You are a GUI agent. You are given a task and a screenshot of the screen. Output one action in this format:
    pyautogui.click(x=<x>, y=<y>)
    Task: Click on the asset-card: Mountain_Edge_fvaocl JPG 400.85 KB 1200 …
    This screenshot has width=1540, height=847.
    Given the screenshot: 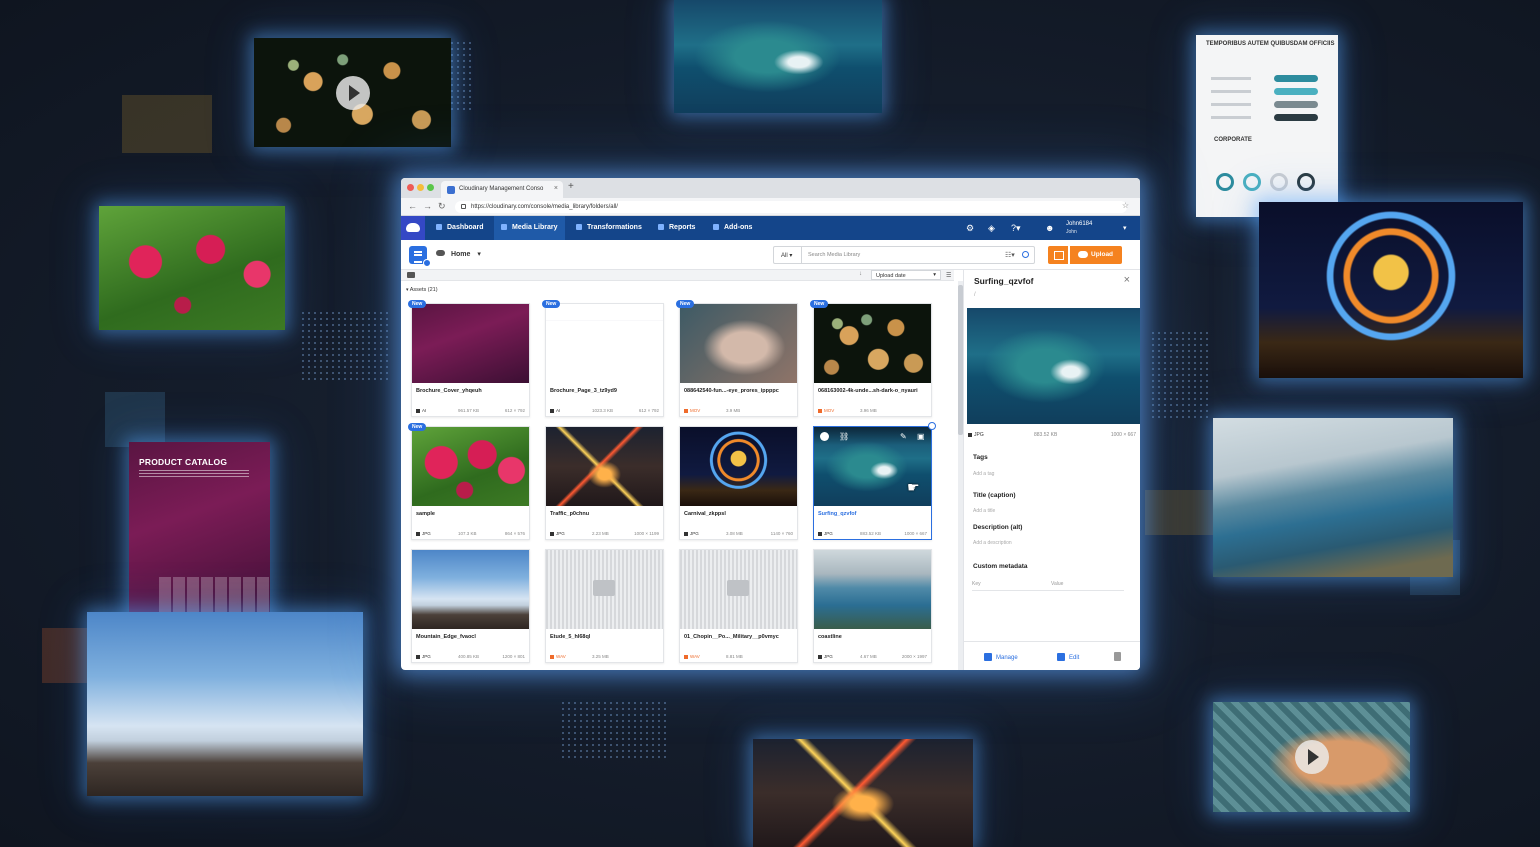 What is the action you would take?
    pyautogui.click(x=470, y=606)
    